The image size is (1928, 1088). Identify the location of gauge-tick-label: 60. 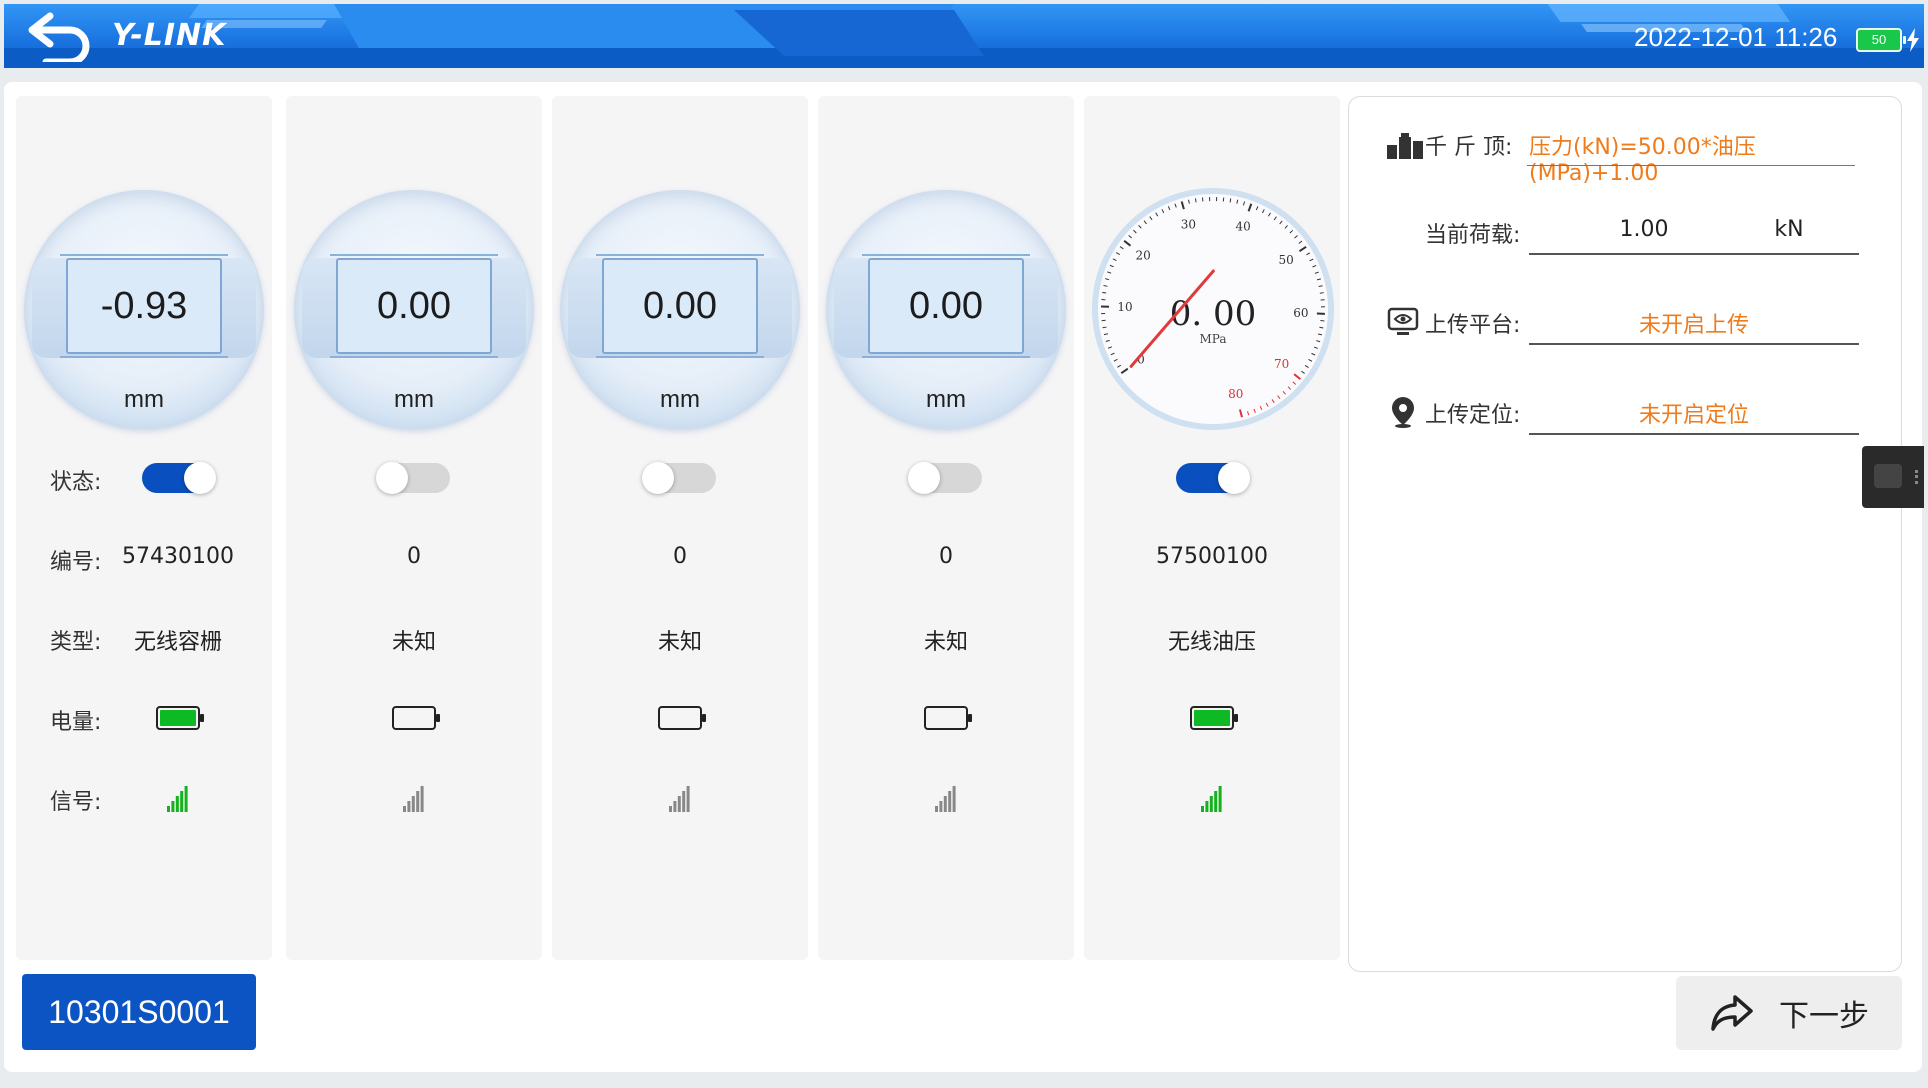
(1300, 313).